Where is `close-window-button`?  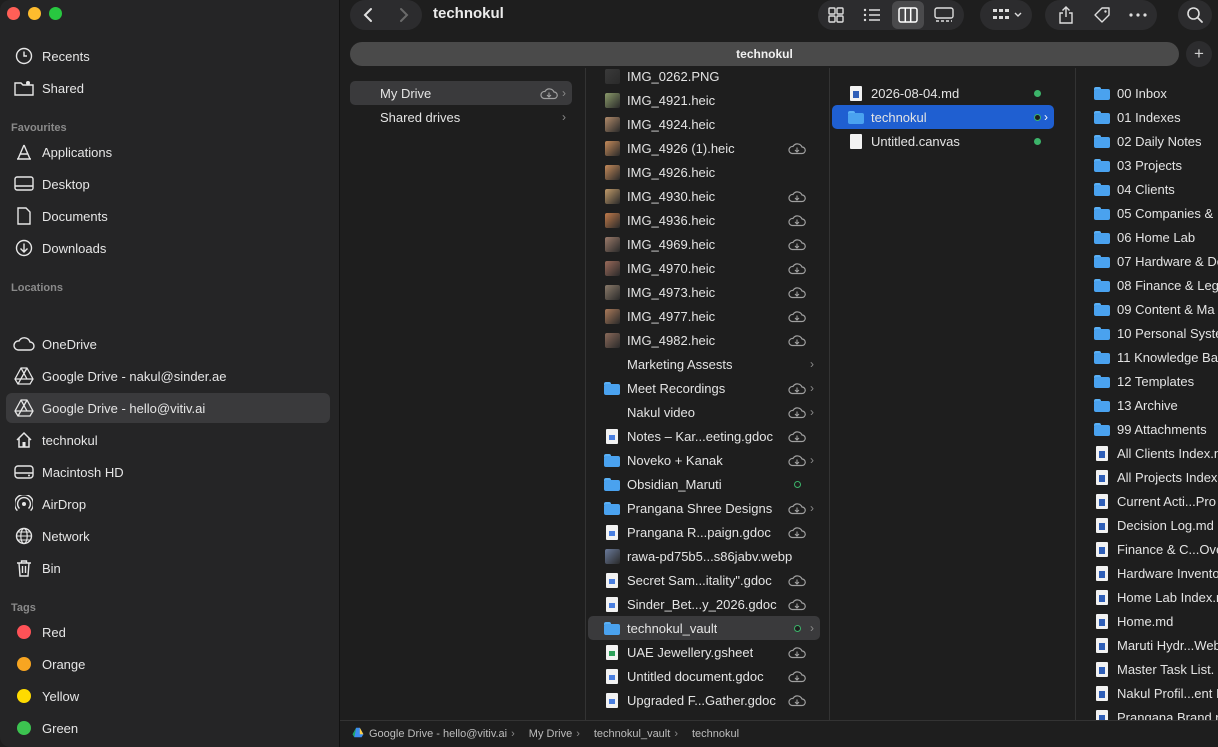 close-window-button is located at coordinates (13, 13).